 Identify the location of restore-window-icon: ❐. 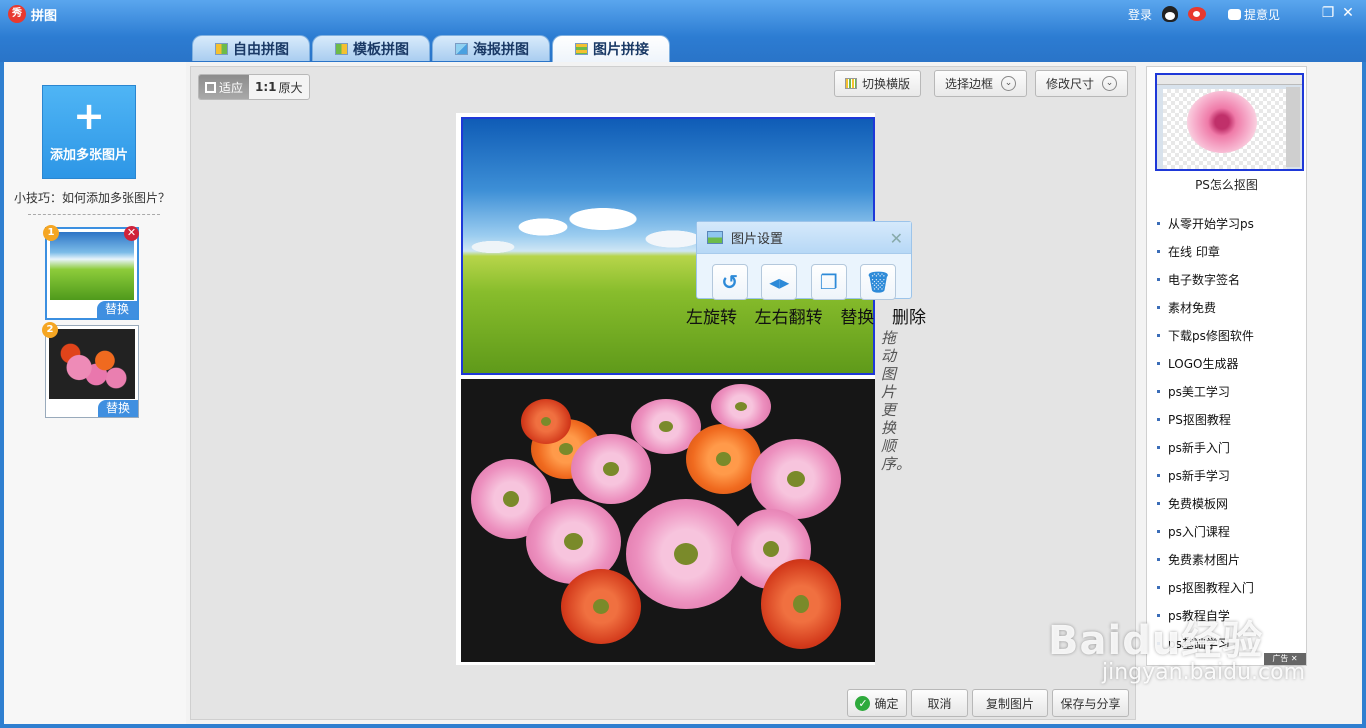
(1328, 14).